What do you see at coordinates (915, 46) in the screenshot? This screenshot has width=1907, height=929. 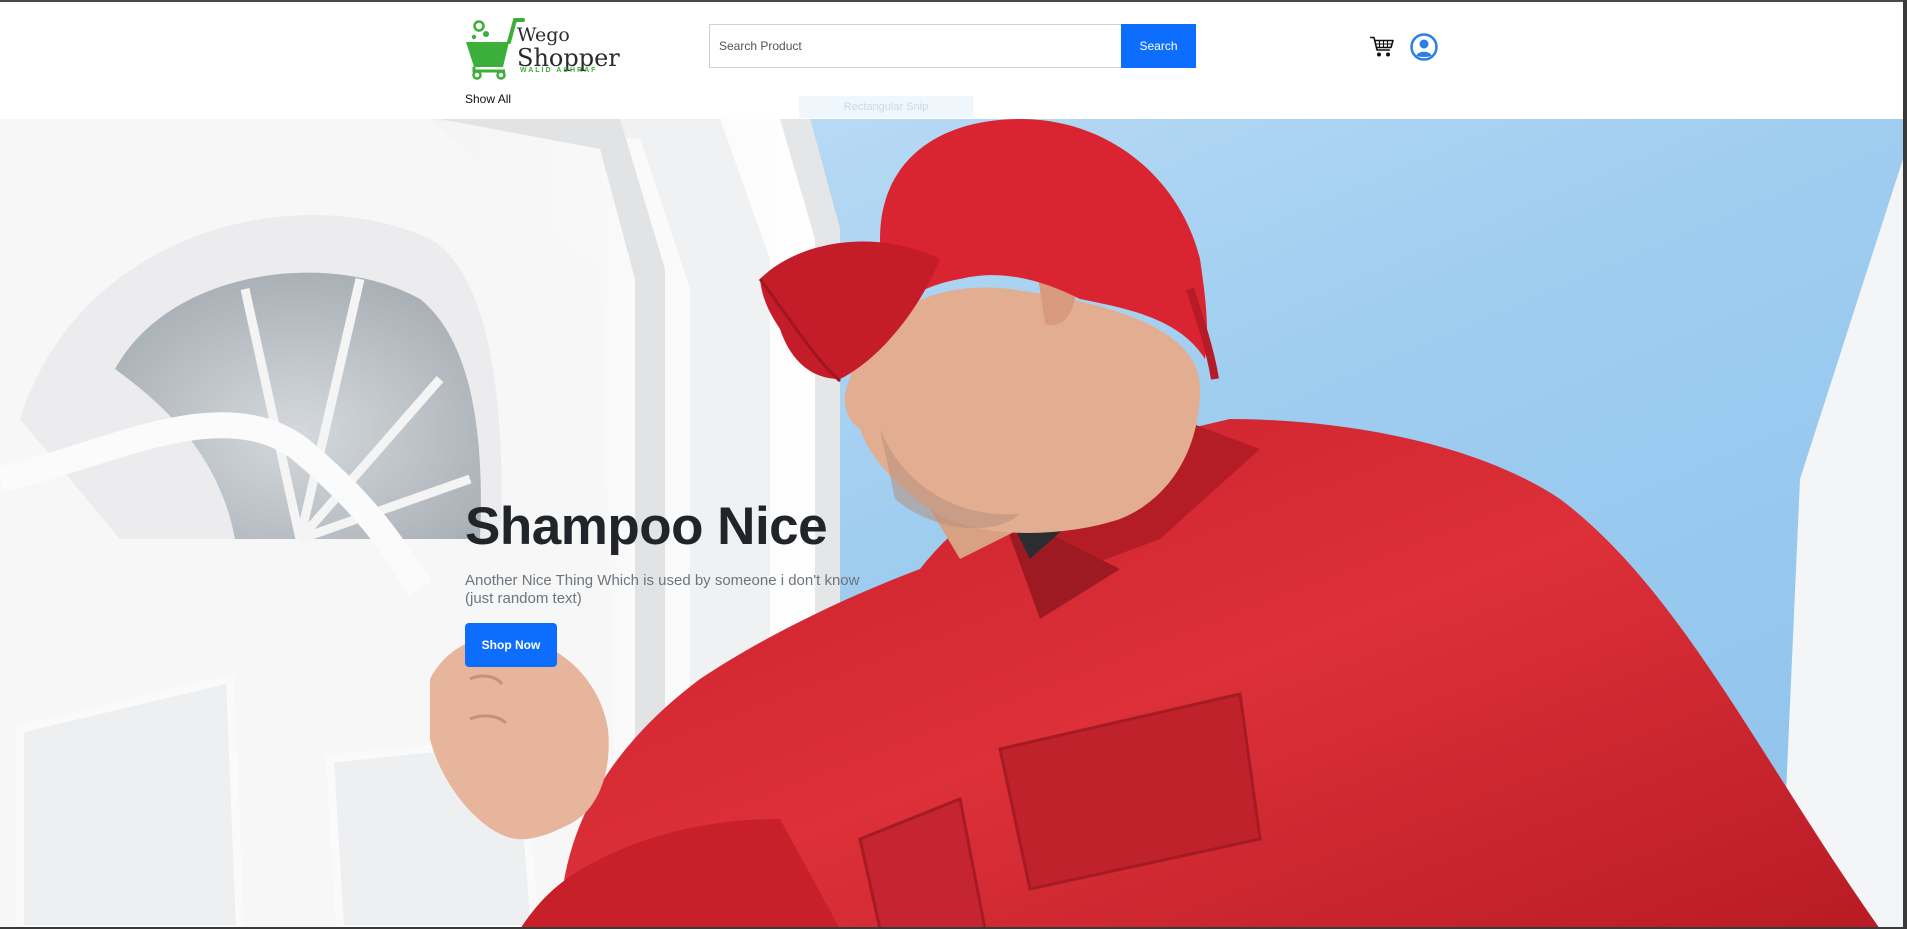 I see `search-input` at bounding box center [915, 46].